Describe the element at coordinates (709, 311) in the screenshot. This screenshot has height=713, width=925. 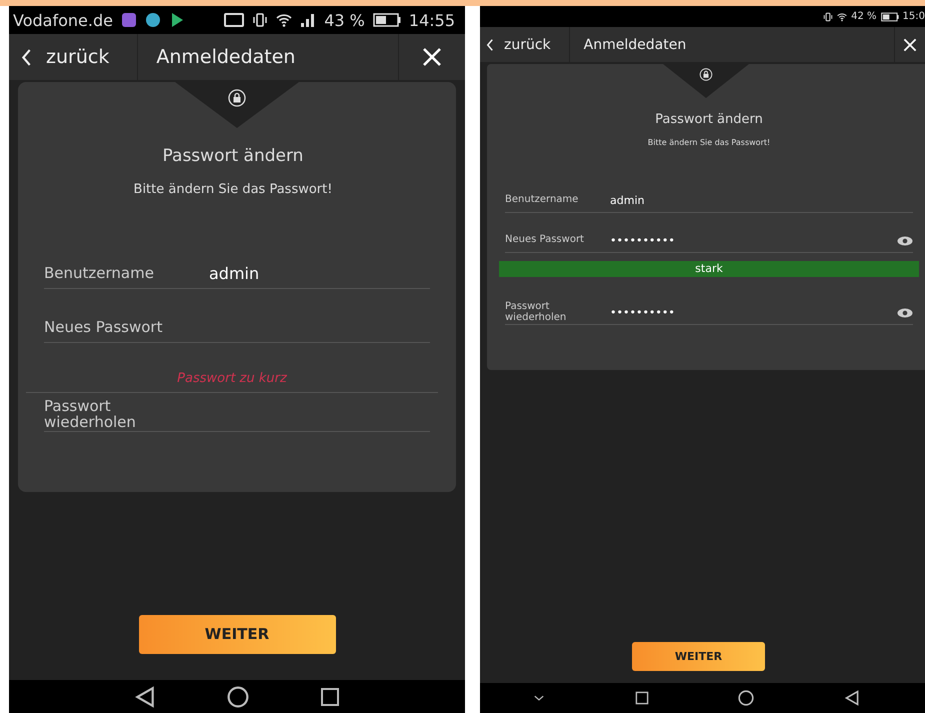
I see `input-field: Passwort wiederholen ••••••••••` at that location.